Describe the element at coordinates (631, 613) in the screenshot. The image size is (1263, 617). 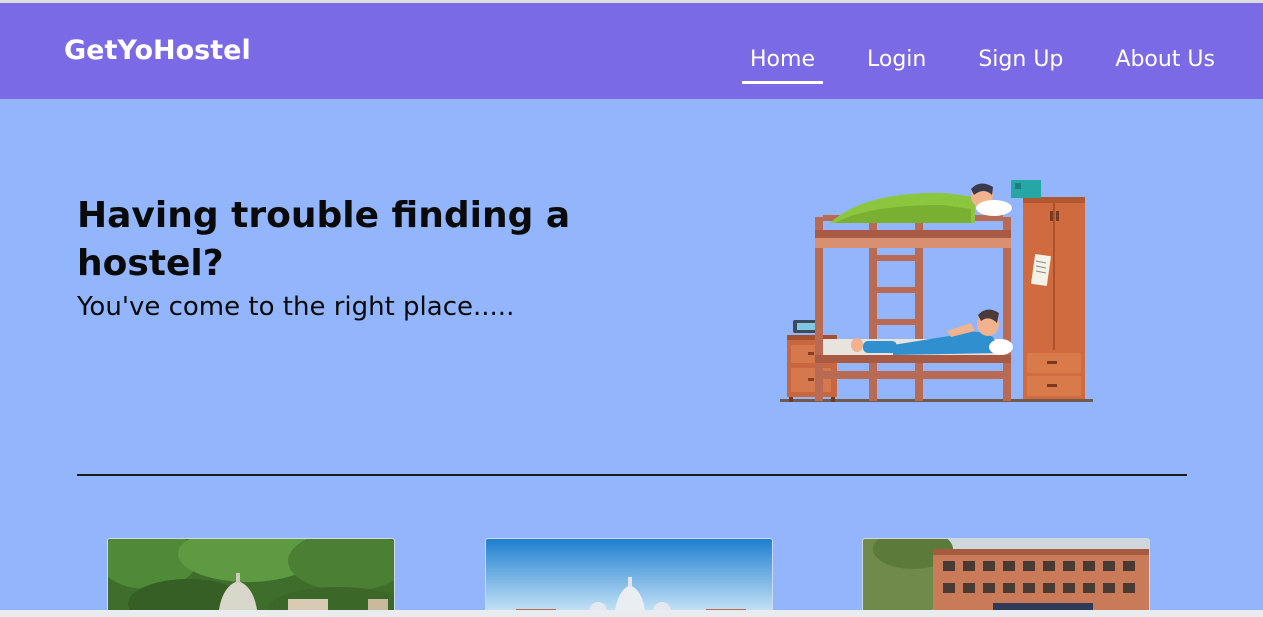
I see `bottom-scroll-edge` at that location.